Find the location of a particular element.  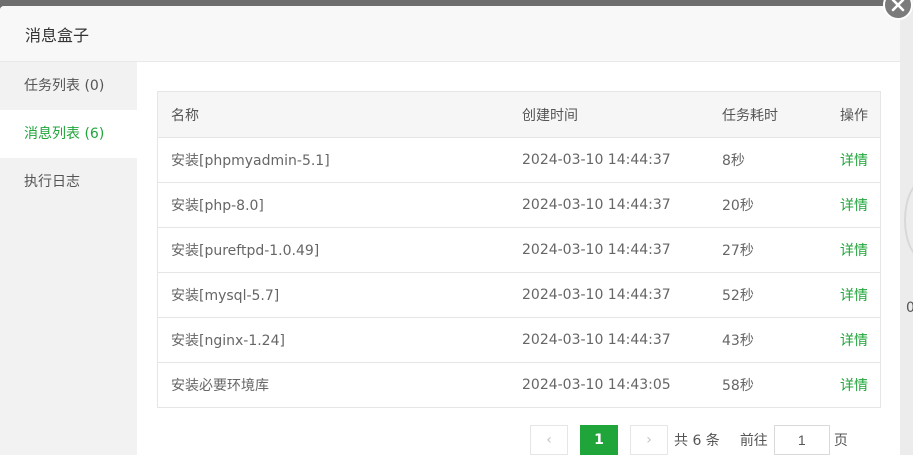

sidebar: 任务列表 (0) 消息列表 (6) 执行日志 is located at coordinates (68, 258).